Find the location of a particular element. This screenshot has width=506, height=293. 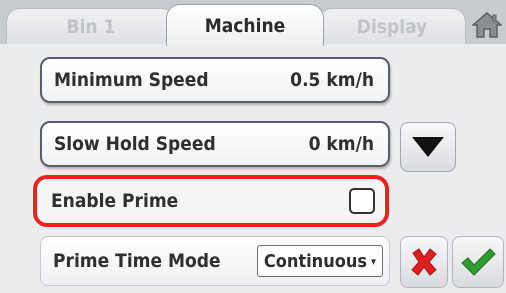

tab-machine-label: Machine is located at coordinates (245, 25).